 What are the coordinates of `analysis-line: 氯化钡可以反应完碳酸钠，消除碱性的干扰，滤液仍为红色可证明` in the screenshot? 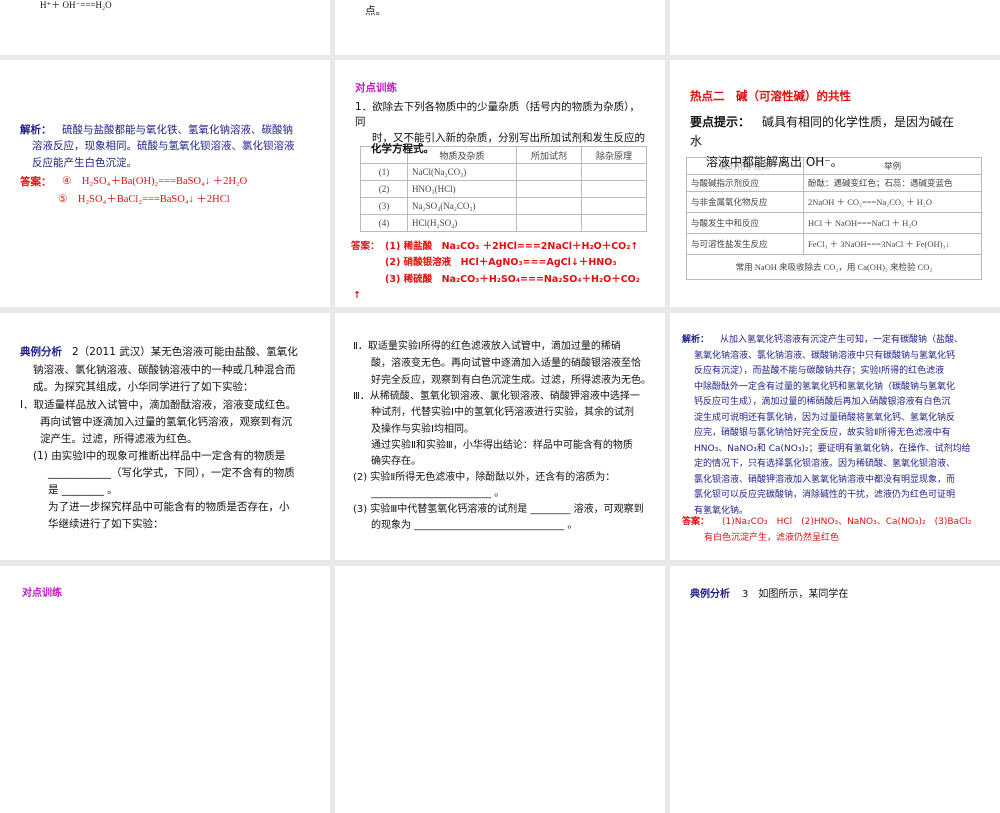 It's located at (825, 495).